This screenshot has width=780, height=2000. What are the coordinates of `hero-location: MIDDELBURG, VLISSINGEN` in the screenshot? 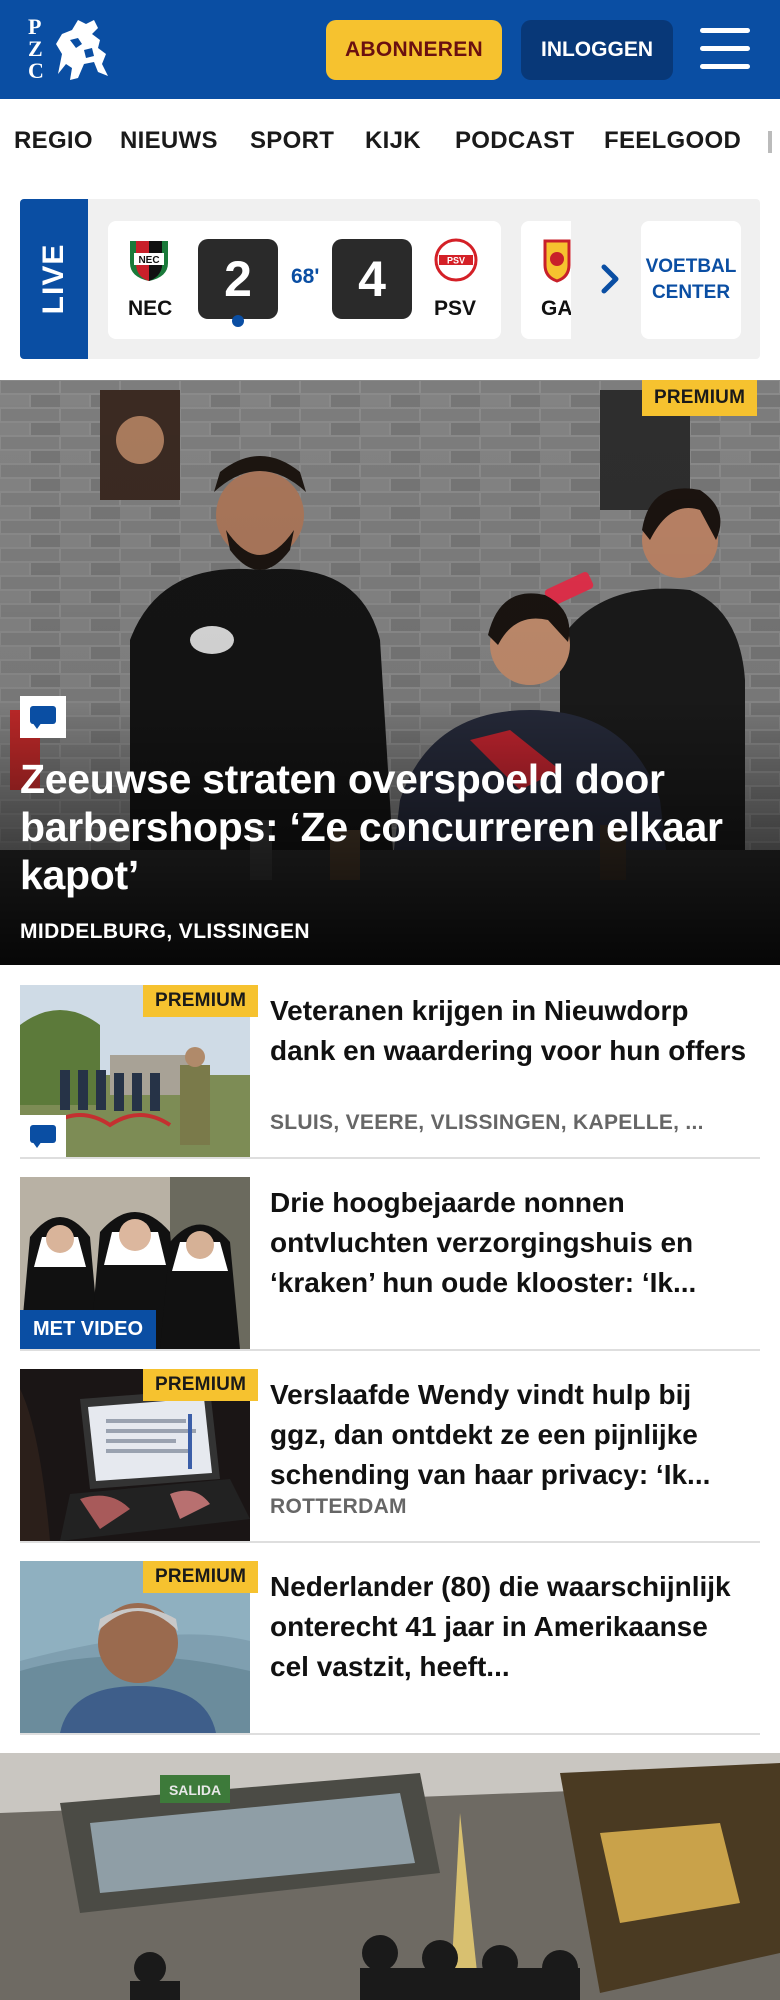 It's located at (165, 931).